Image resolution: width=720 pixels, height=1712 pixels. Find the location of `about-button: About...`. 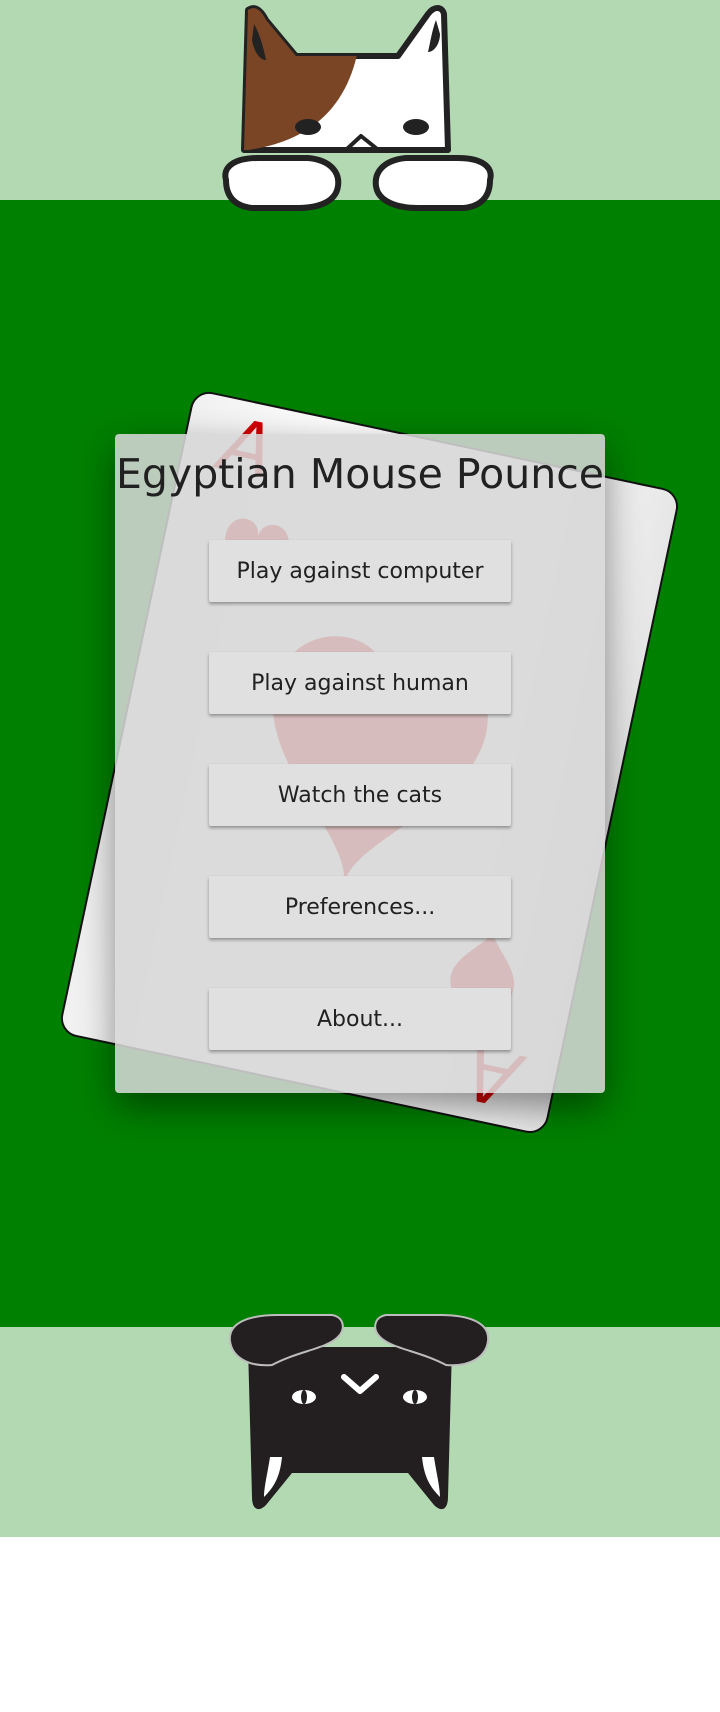

about-button: About... is located at coordinates (360, 1019).